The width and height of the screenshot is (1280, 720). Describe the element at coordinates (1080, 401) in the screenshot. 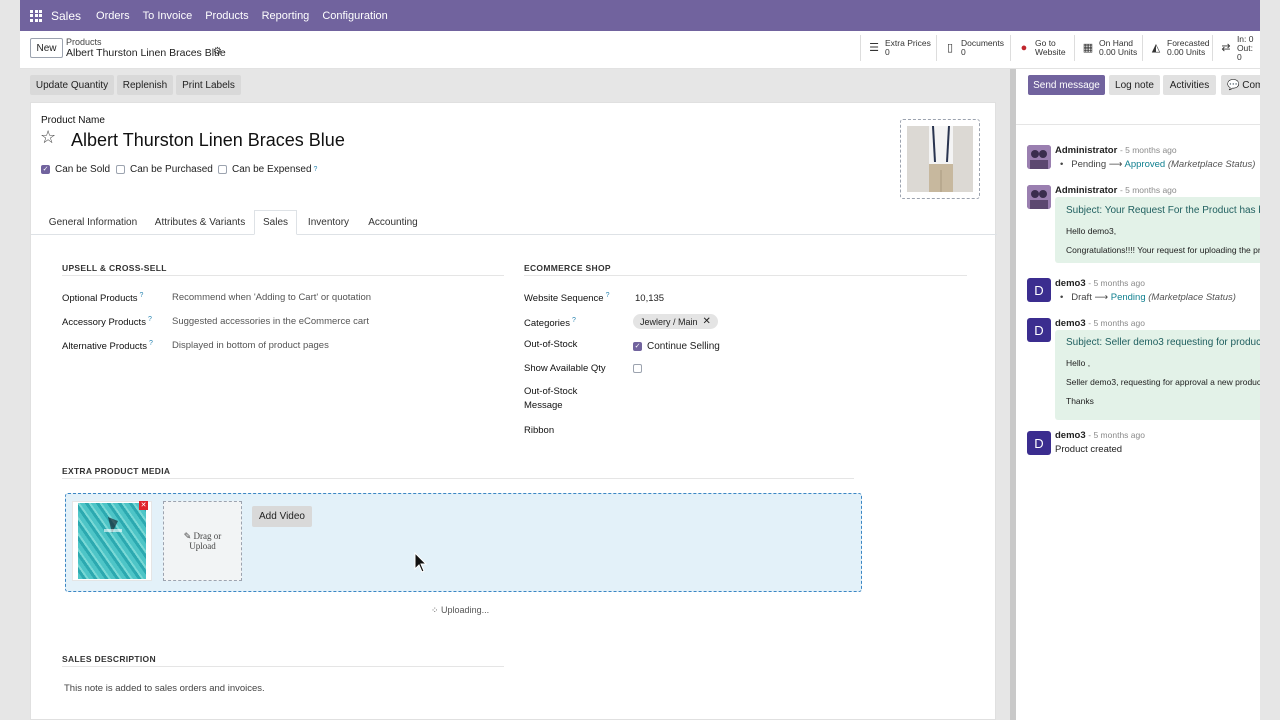

I see `message-line: Thanks` at that location.